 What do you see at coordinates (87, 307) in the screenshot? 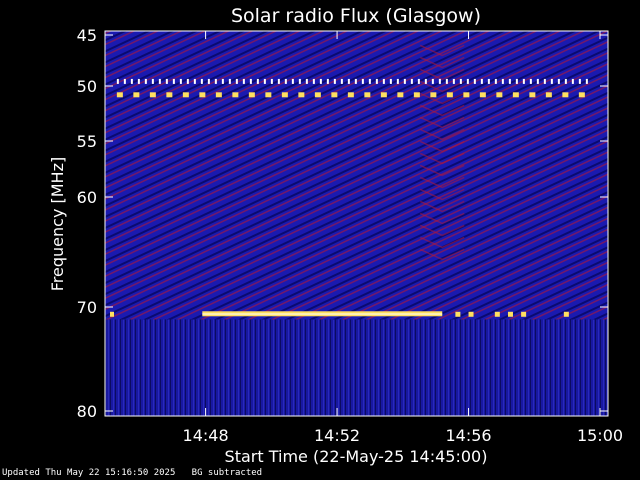
I see `y-tick-label: 70` at bounding box center [87, 307].